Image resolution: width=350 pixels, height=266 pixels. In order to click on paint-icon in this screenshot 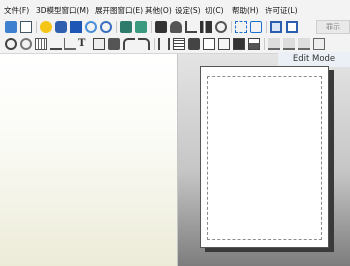, I will do `click(61, 27)`.